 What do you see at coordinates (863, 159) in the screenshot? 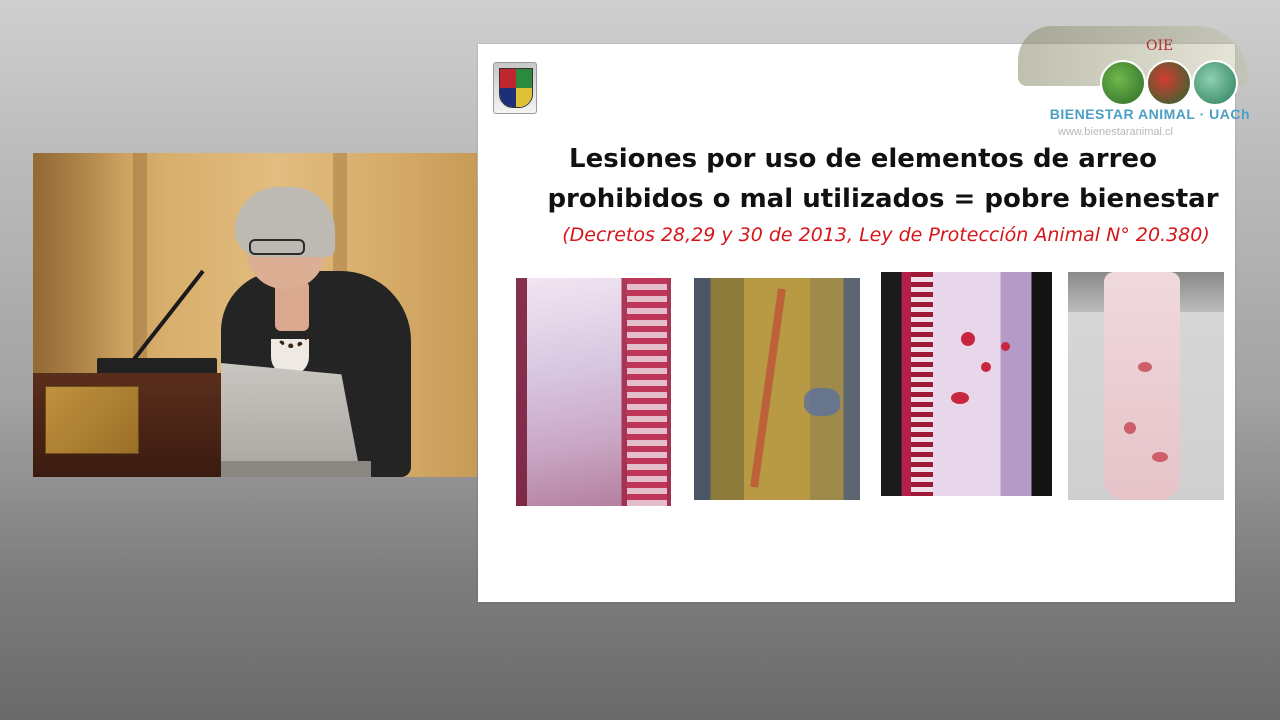
I see `slide-title-line-1: Lesiones por uso de elementos de arreo` at bounding box center [863, 159].